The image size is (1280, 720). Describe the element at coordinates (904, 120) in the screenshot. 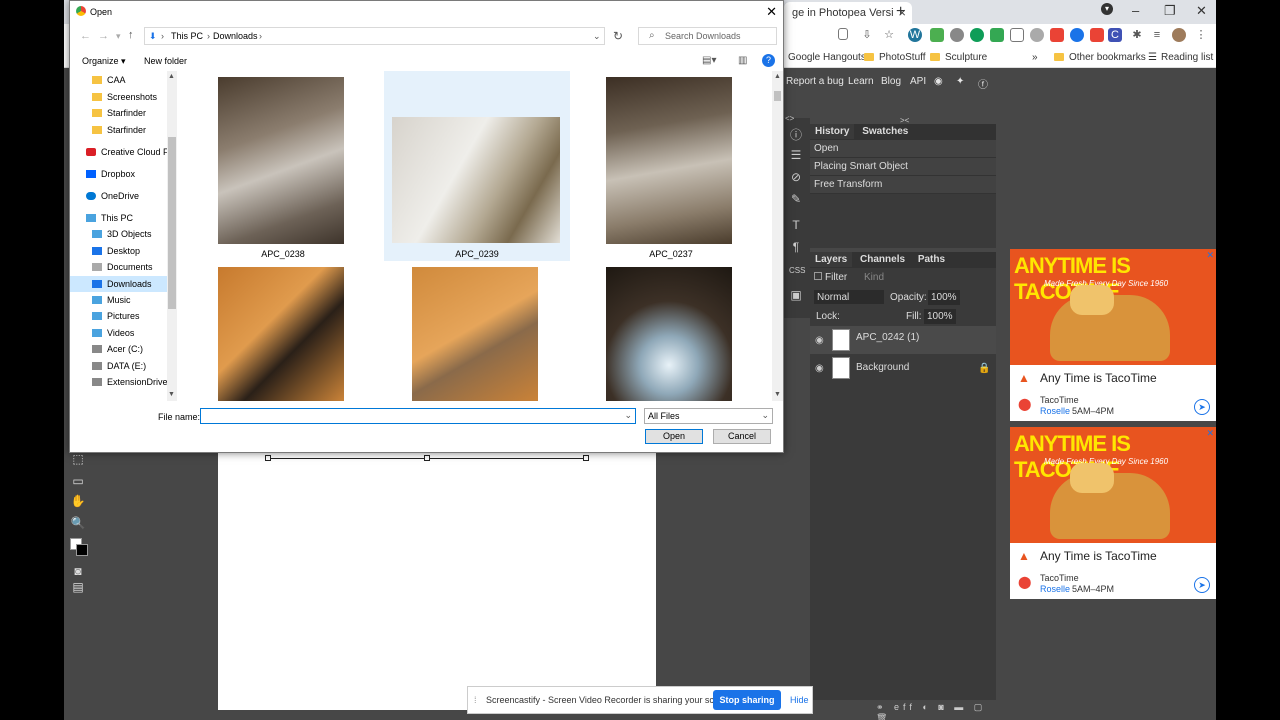

I see `expand-panel-icon: ><` at that location.